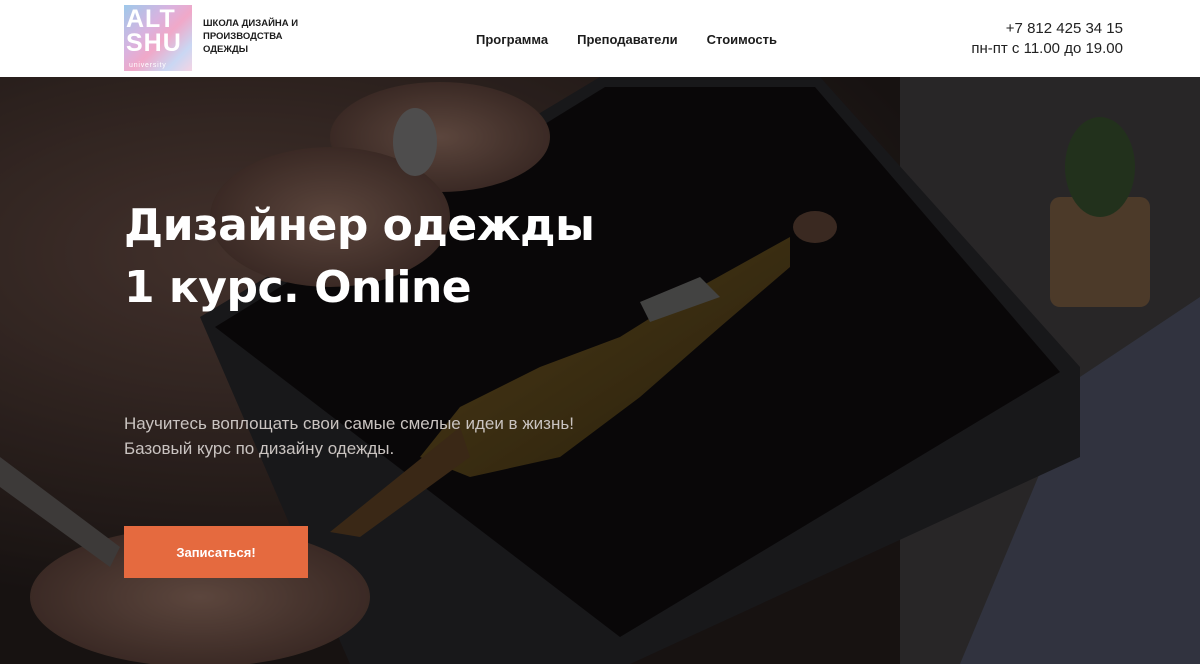  I want to click on hero-title-line-2: 1 курс. Online, so click(298, 287).